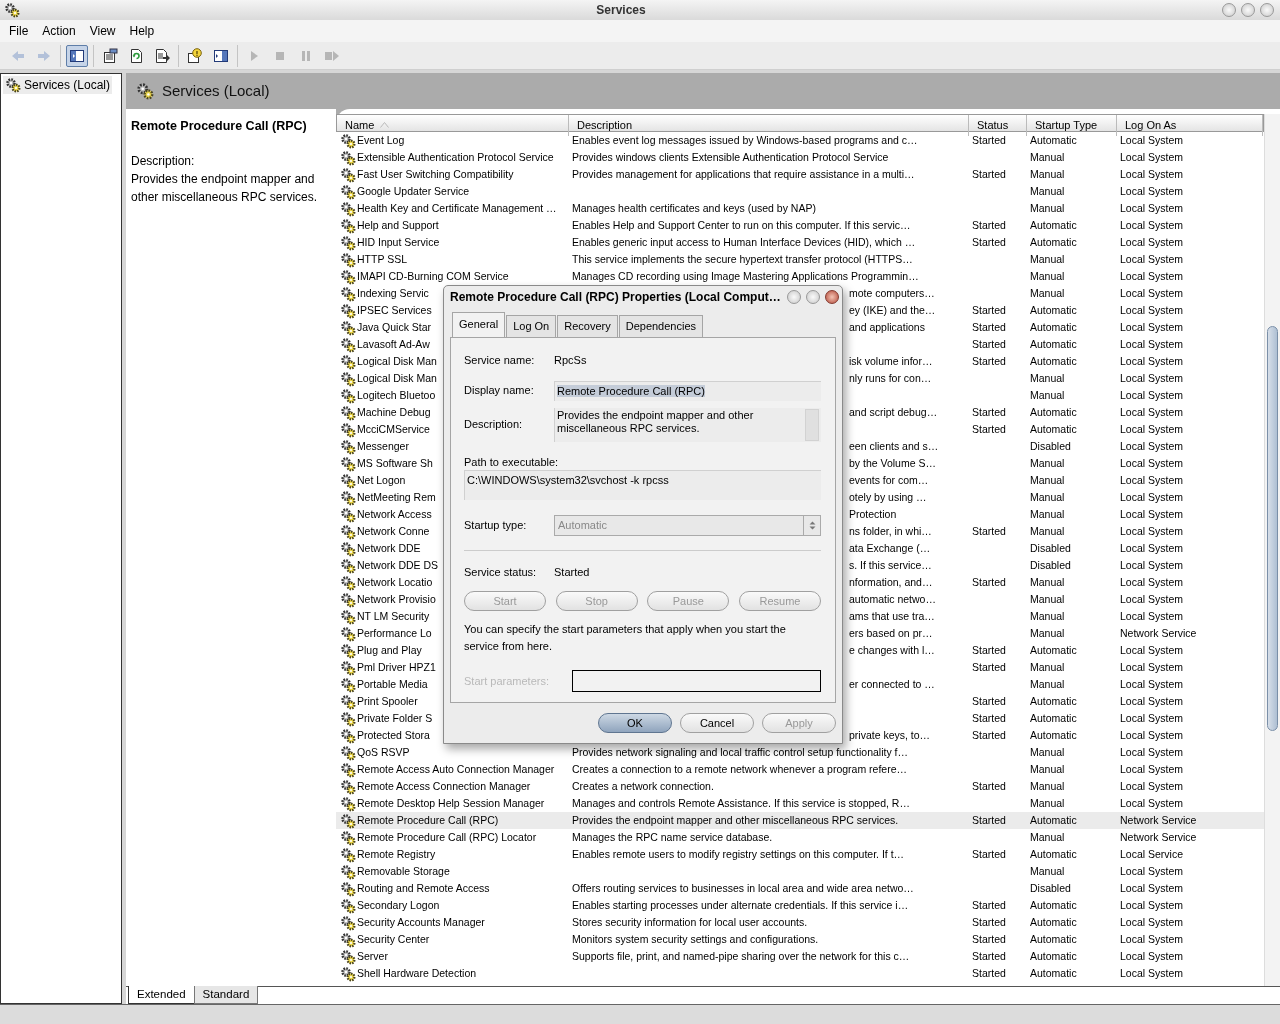 This screenshot has width=1280, height=1024. Describe the element at coordinates (398, 242) in the screenshot. I see `service-name: HID Input Service` at that location.